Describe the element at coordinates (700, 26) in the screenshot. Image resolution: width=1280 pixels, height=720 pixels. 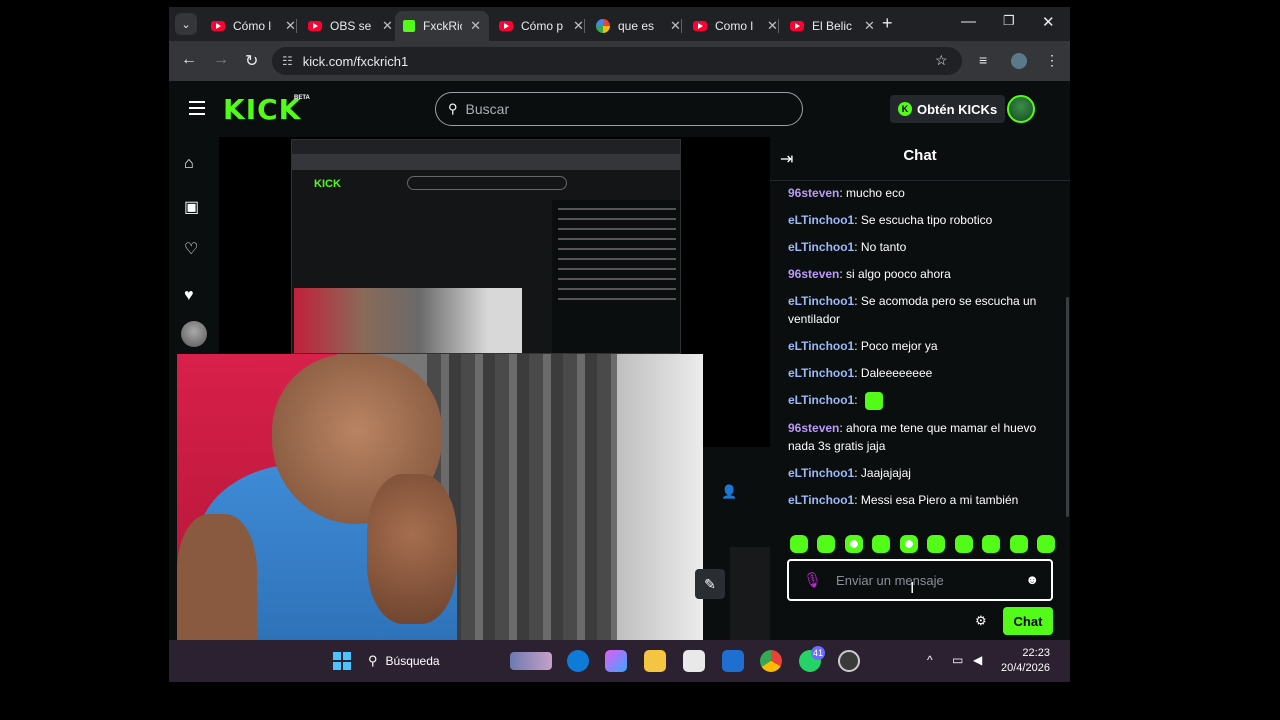
I see `youtube-icon` at that location.